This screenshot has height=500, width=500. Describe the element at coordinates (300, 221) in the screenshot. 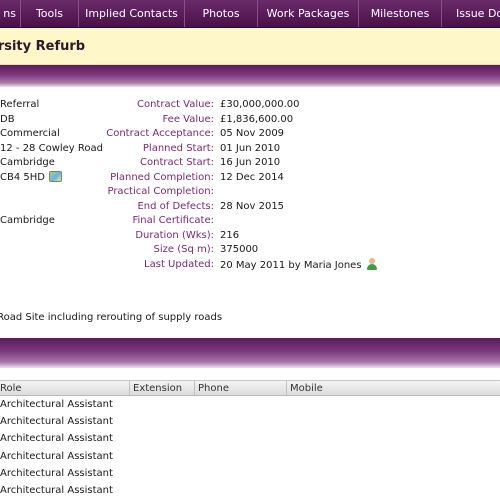

I see `field-row: Final Certificate:` at that location.